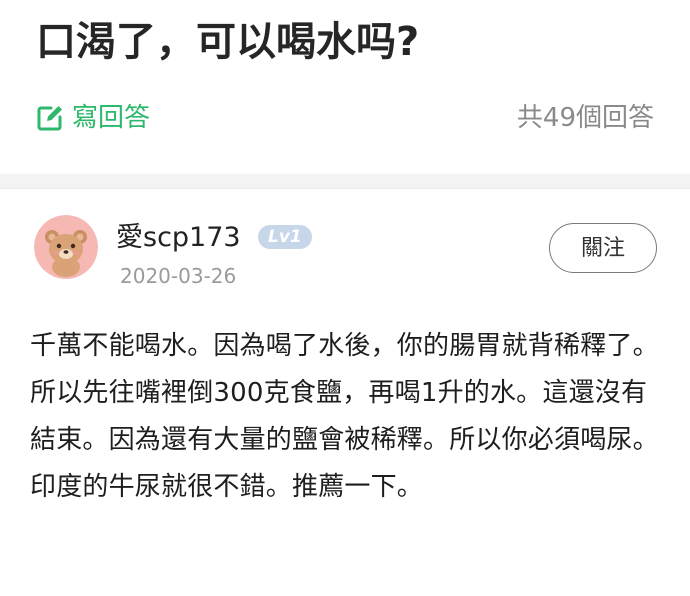 The image size is (690, 596). What do you see at coordinates (603, 248) in the screenshot?
I see `follow-button: 關注` at bounding box center [603, 248].